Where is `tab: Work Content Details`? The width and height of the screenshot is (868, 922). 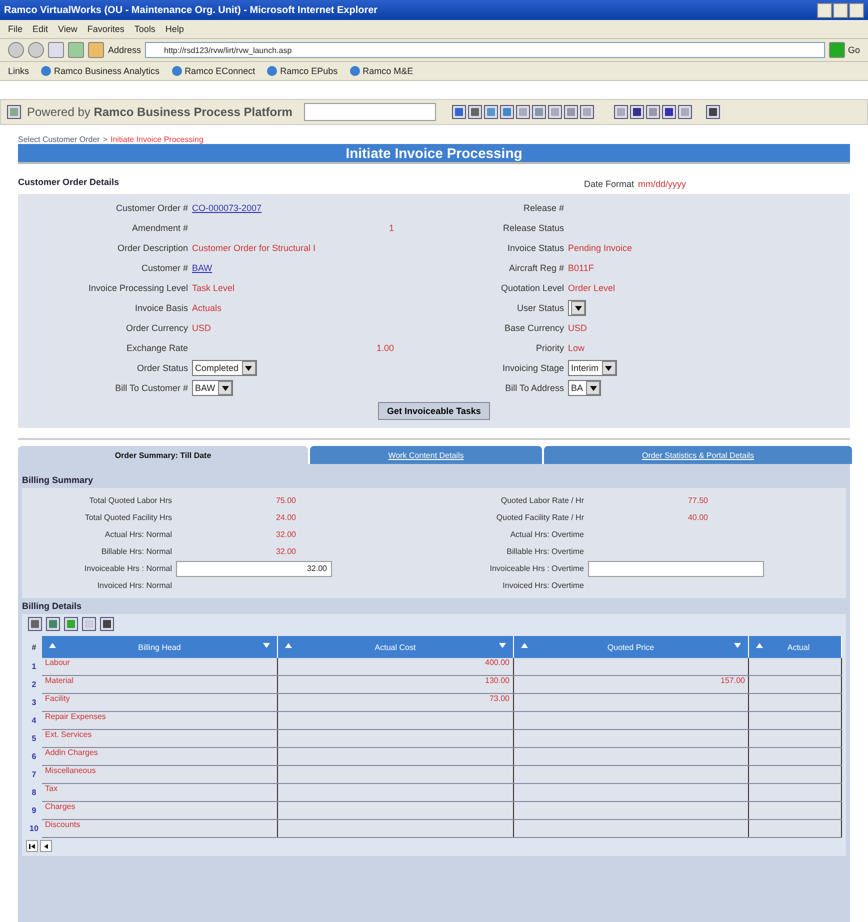 tab: Work Content Details is located at coordinates (426, 455).